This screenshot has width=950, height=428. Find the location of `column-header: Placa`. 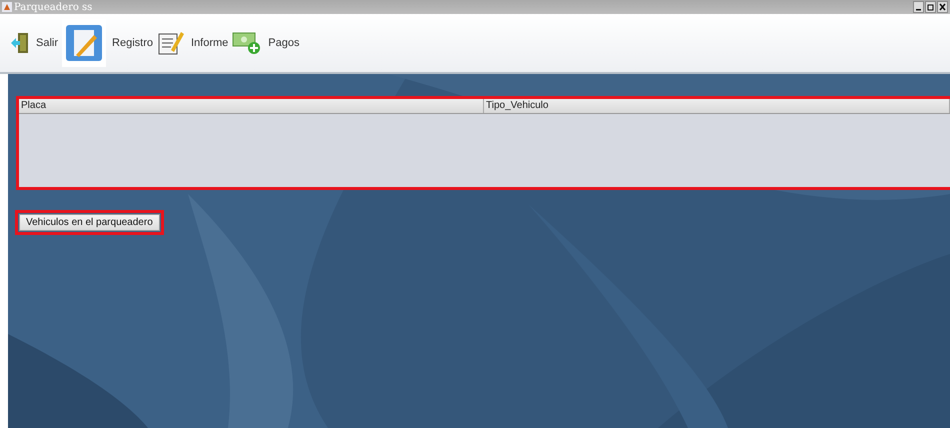

column-header: Placa is located at coordinates (251, 106).